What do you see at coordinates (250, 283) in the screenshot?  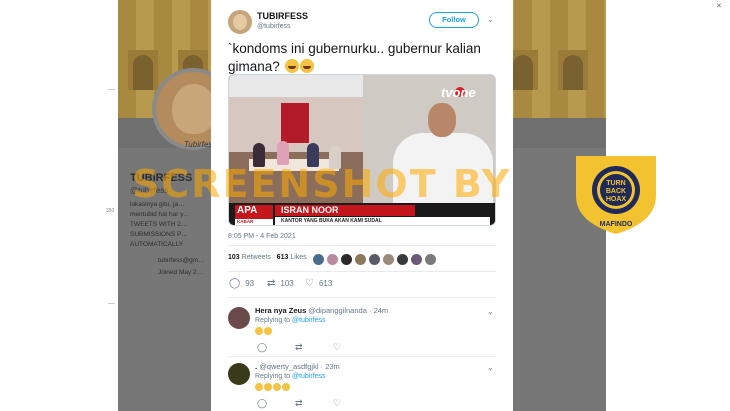 I see `reply-count: 93` at bounding box center [250, 283].